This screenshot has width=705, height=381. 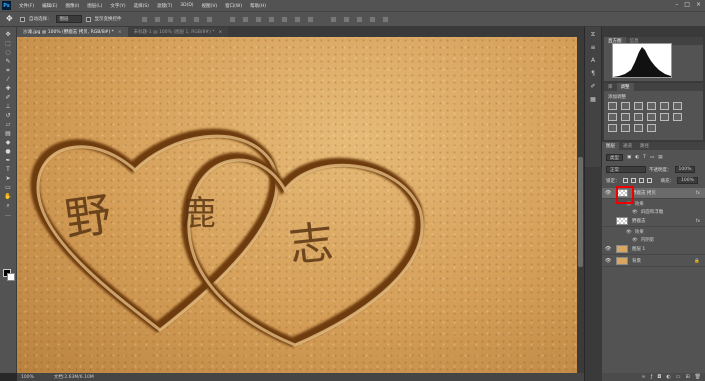 What do you see at coordinates (22, 19) in the screenshot?
I see `auto-select-checkbox` at bounding box center [22, 19].